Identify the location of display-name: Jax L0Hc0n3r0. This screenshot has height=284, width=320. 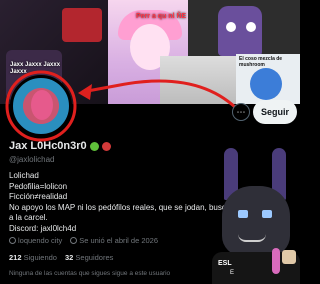
(48, 146).